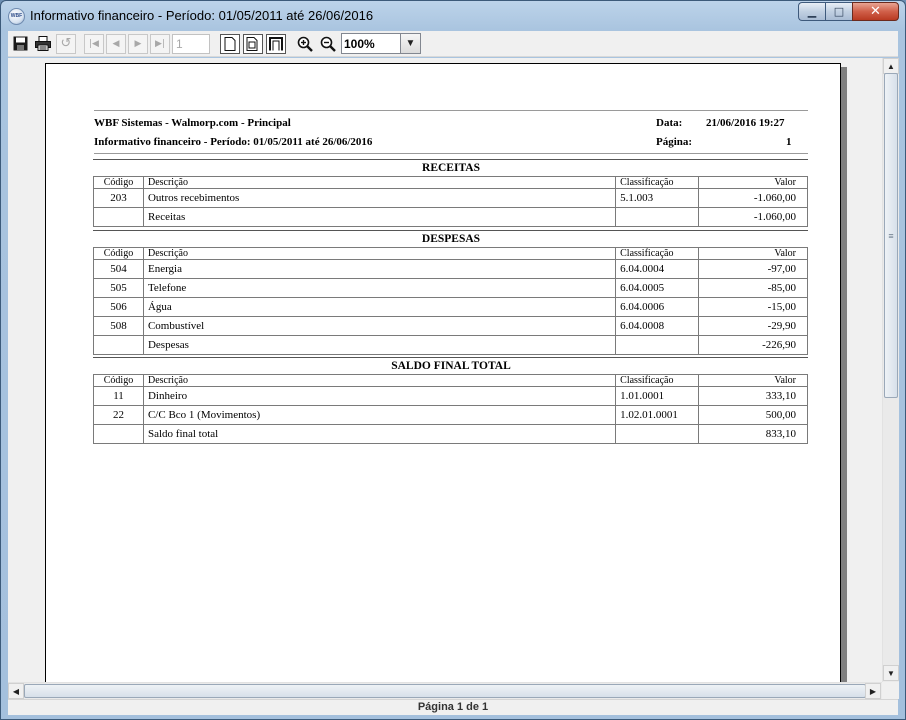 Image resolution: width=906 pixels, height=720 pixels. What do you see at coordinates (674, 142) in the screenshot?
I see `page-label: Página:` at bounding box center [674, 142].